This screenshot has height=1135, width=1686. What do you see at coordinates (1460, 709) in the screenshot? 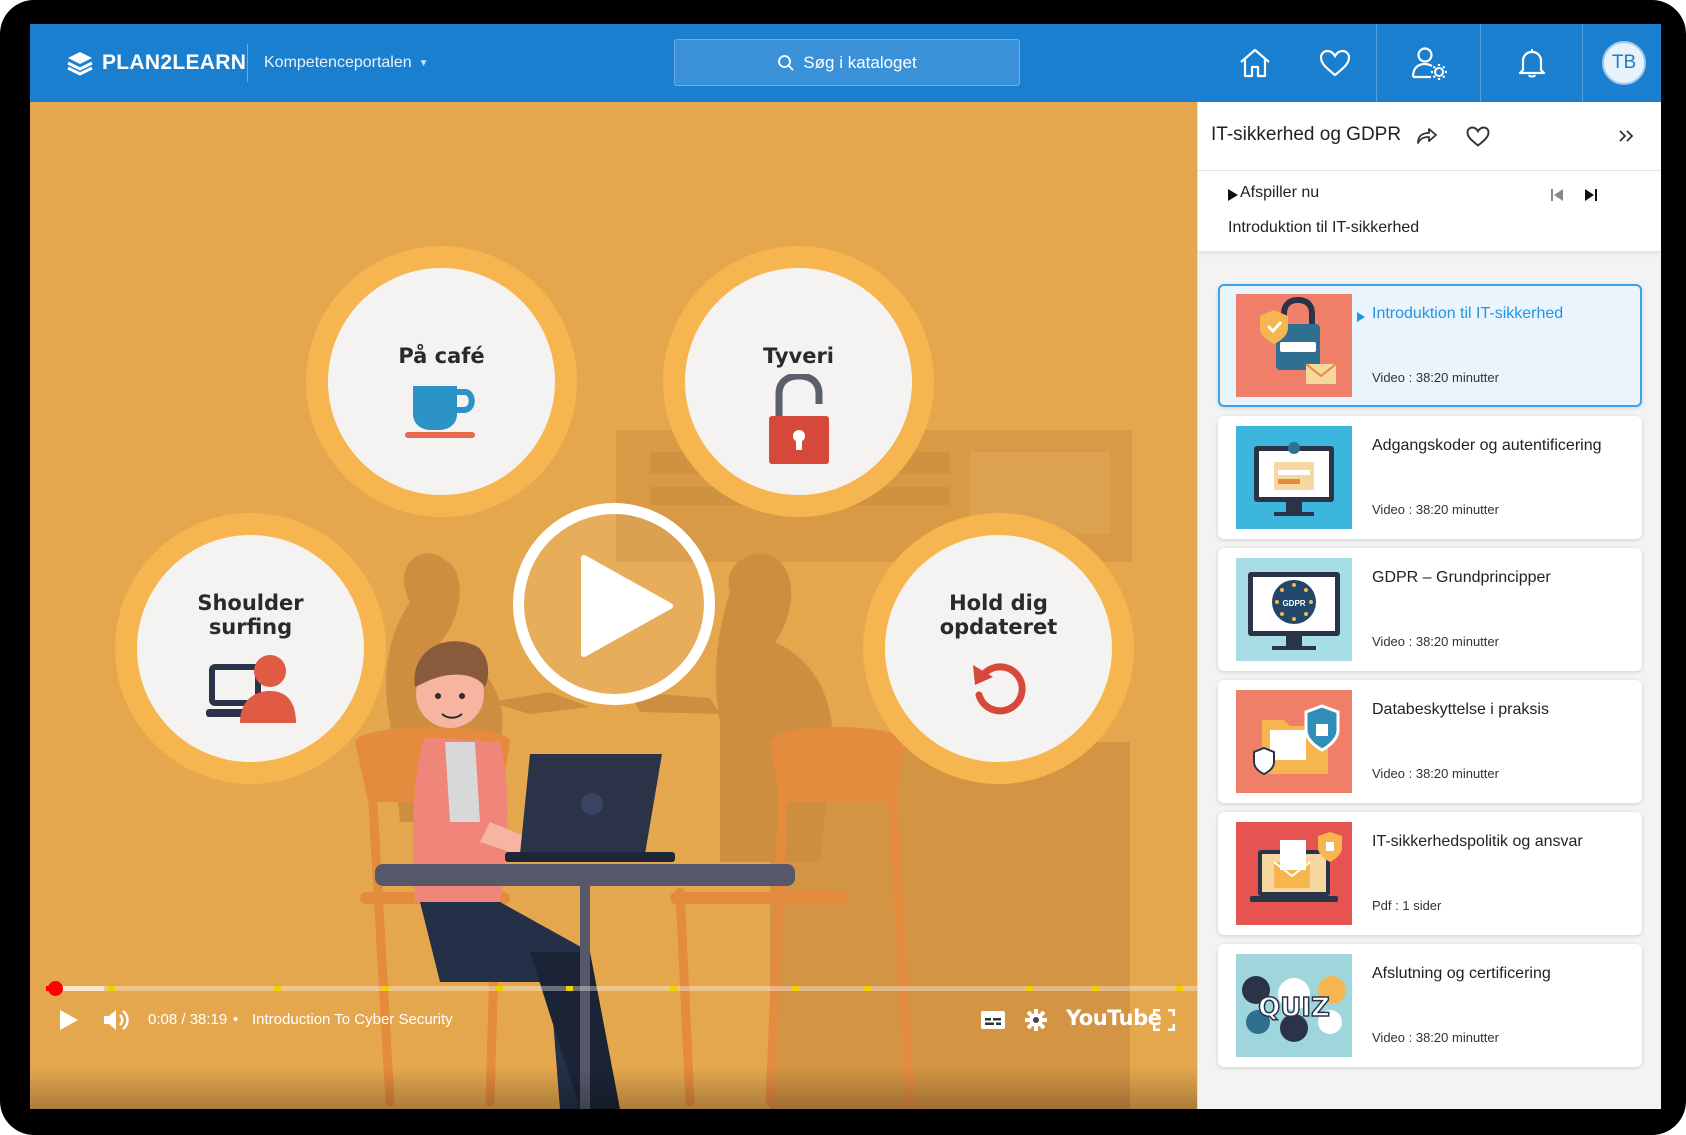
I see `item-title: Databeskyttelse i praksis` at bounding box center [1460, 709].